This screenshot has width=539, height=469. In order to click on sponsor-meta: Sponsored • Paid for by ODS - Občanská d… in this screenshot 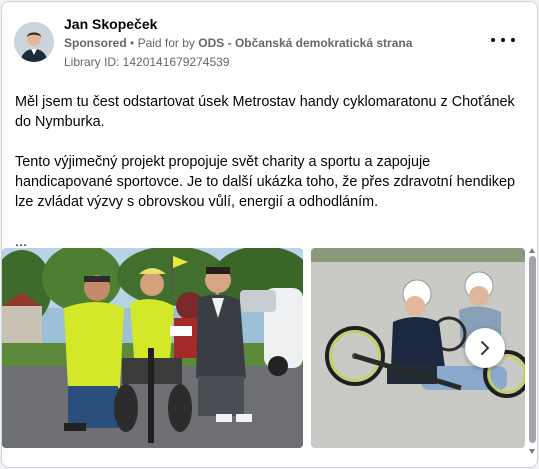, I will do `click(238, 43)`.